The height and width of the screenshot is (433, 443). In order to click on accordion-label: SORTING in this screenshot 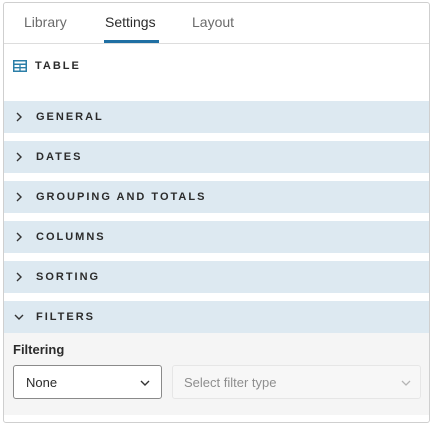, I will do `click(68, 277)`.